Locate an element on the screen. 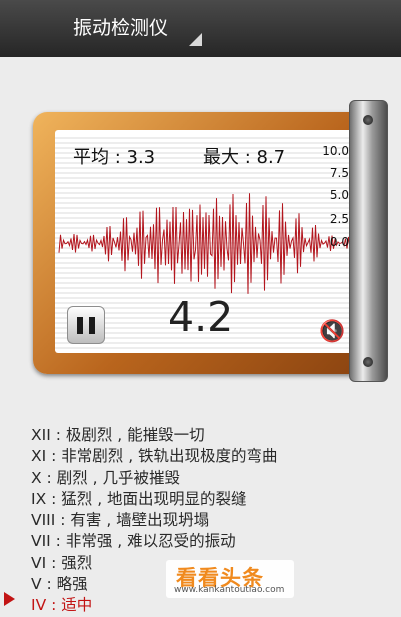 Image resolution: width=401 pixels, height=617 pixels. average-reading: 平均 : 3.3 is located at coordinates (114, 157).